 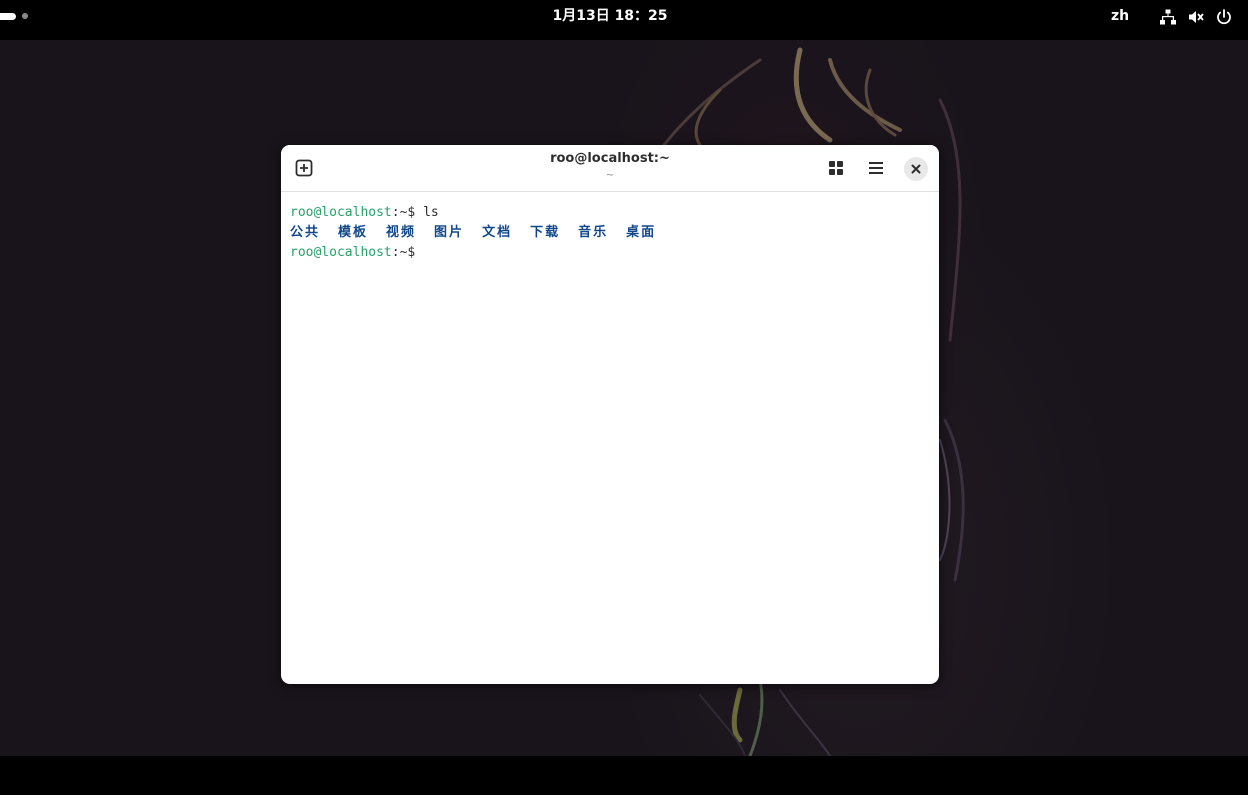 I want to click on window-subtitle: ~, so click(x=610, y=175).